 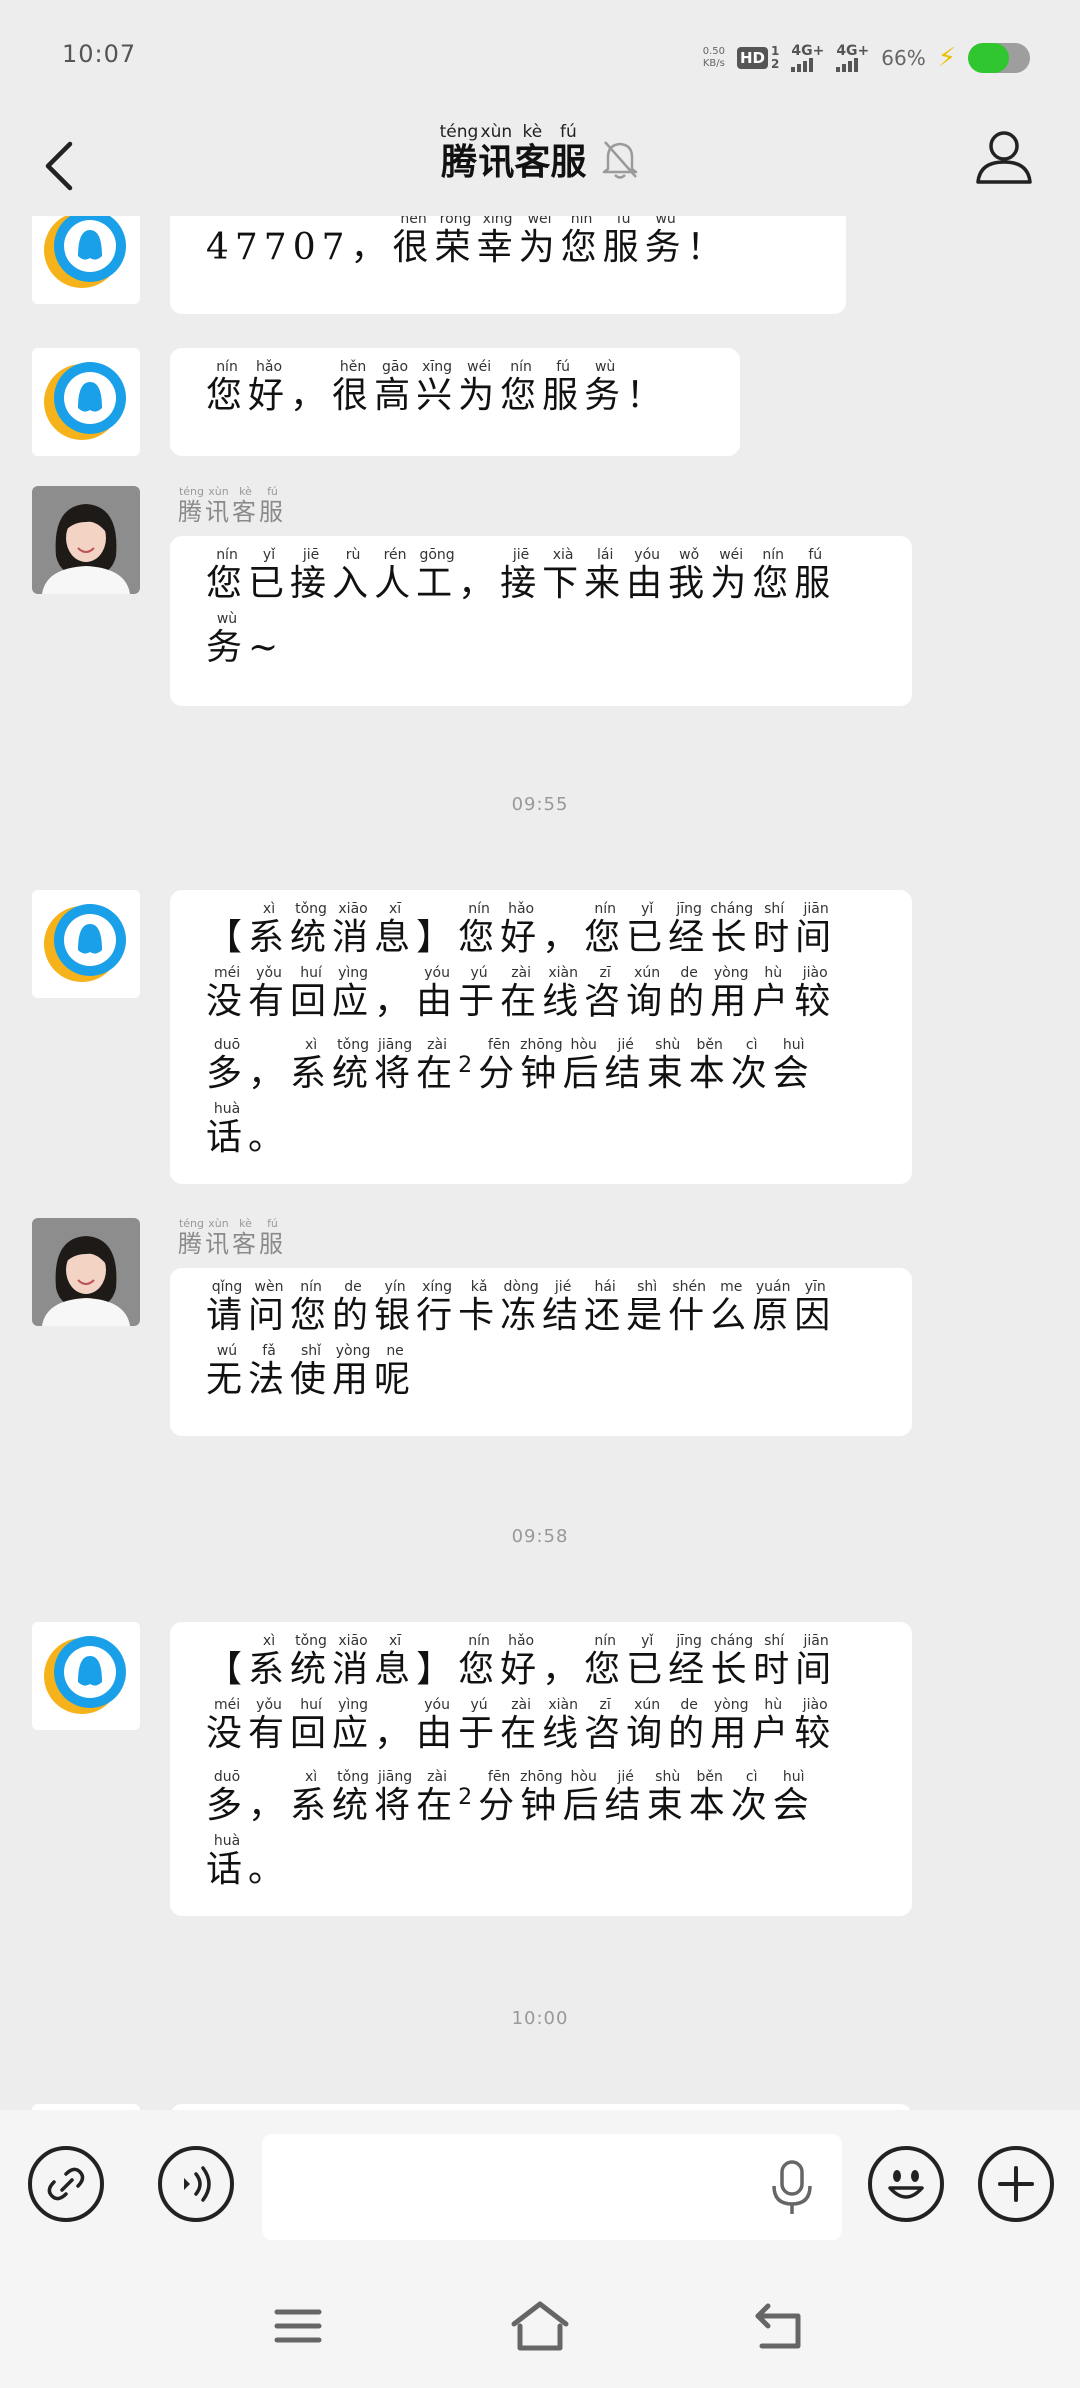 I want to click on system-nav-bar, so click(x=540, y=2329).